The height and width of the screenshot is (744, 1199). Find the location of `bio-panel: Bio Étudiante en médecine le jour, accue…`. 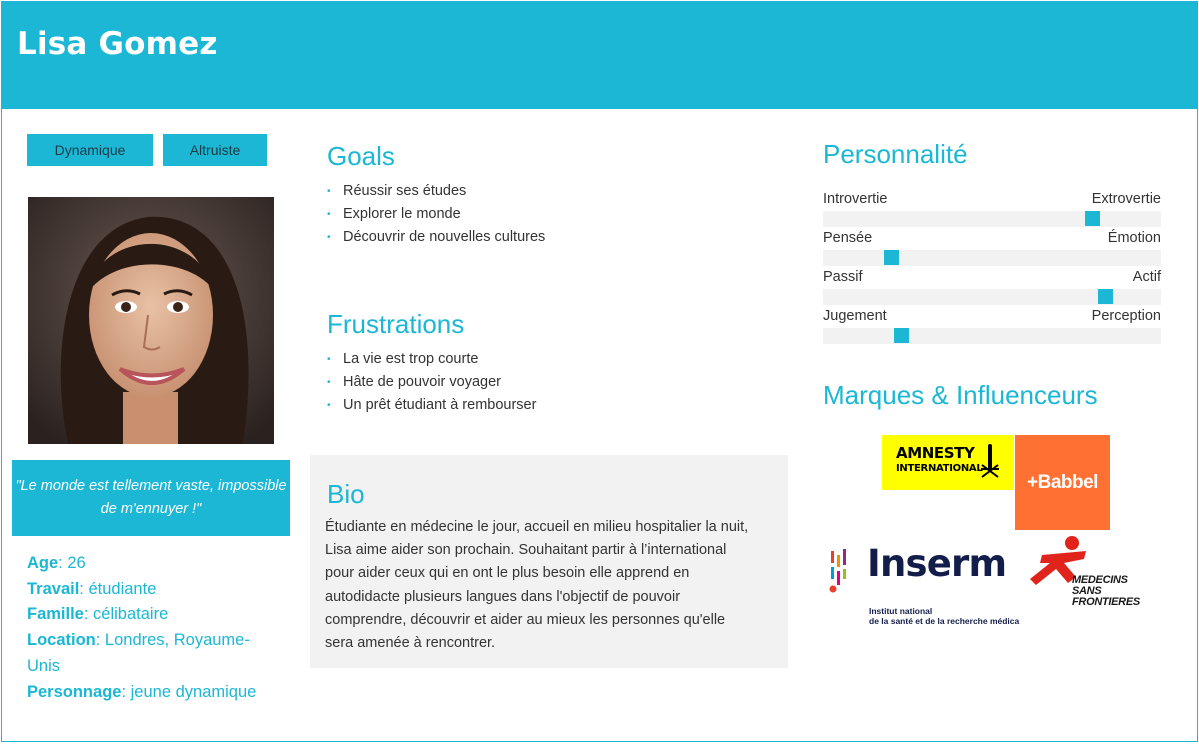

bio-panel: Bio Étudiante en médecine le jour, accue… is located at coordinates (549, 561).